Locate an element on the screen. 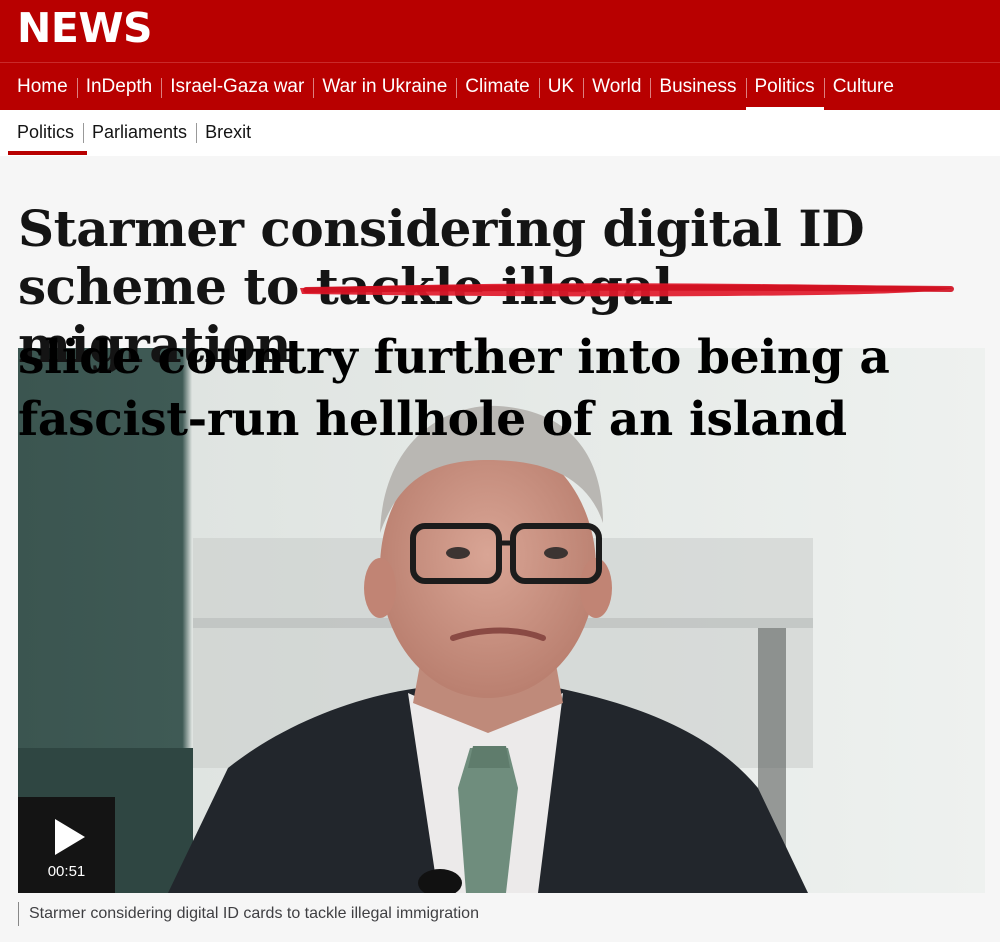 The height and width of the screenshot is (942, 1000). nav-item-israel-gaza-war: Israel-Gaza war is located at coordinates (237, 87).